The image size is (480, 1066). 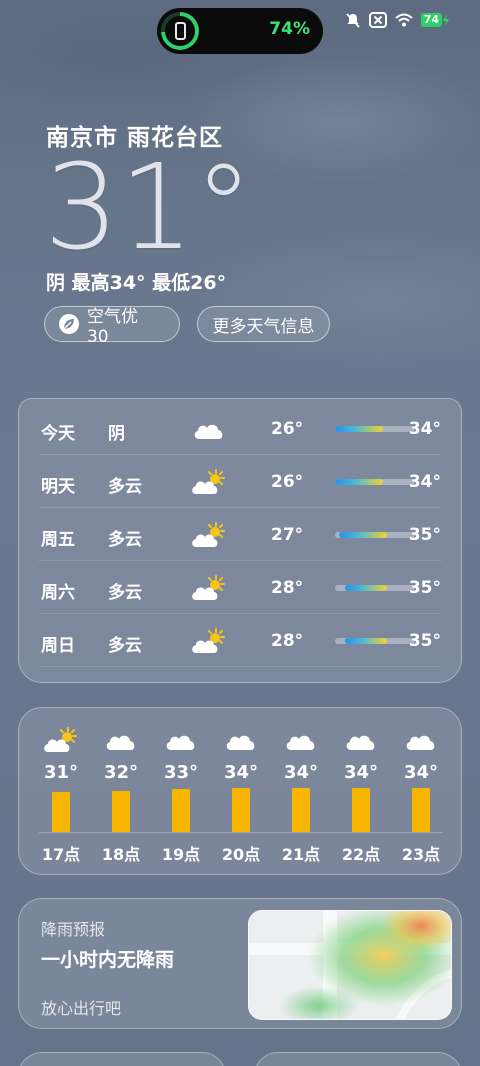 I want to click on hourly-temp: 33°, so click(x=181, y=772).